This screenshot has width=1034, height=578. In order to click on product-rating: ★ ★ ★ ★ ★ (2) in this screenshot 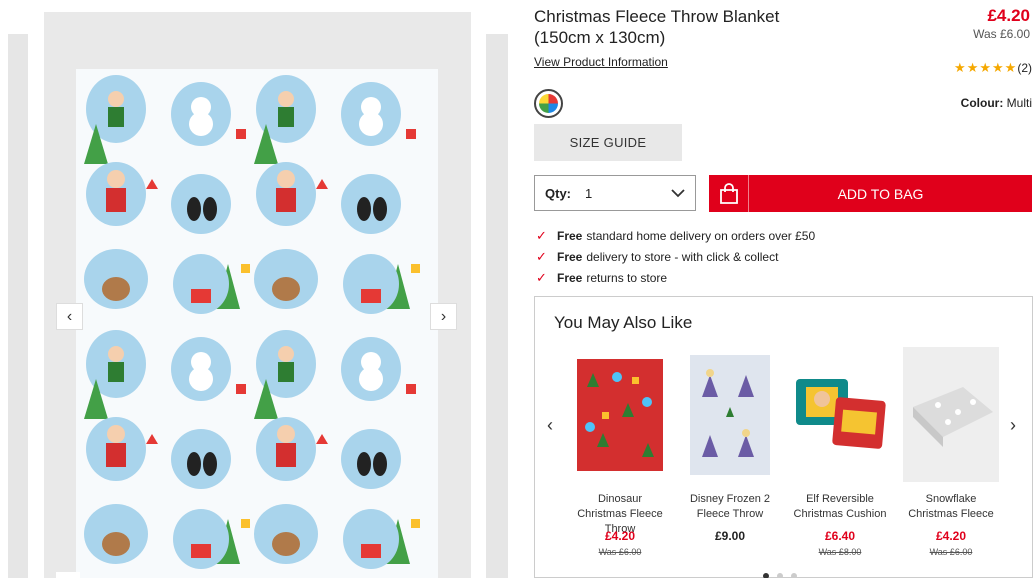, I will do `click(993, 68)`.